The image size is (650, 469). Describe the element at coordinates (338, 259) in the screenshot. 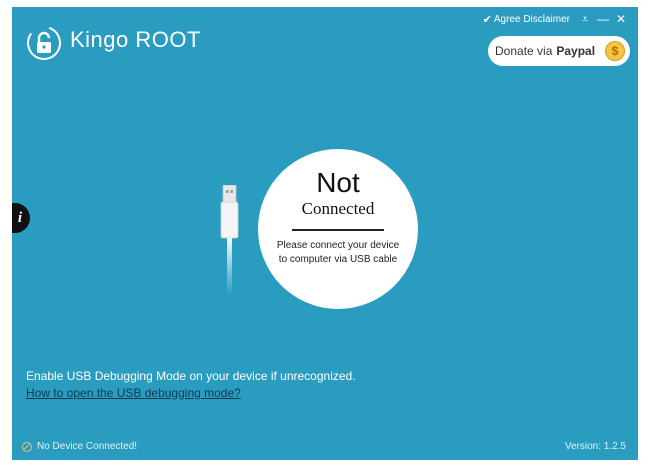

I see `status-message-line-2: to computer via USB cable` at that location.